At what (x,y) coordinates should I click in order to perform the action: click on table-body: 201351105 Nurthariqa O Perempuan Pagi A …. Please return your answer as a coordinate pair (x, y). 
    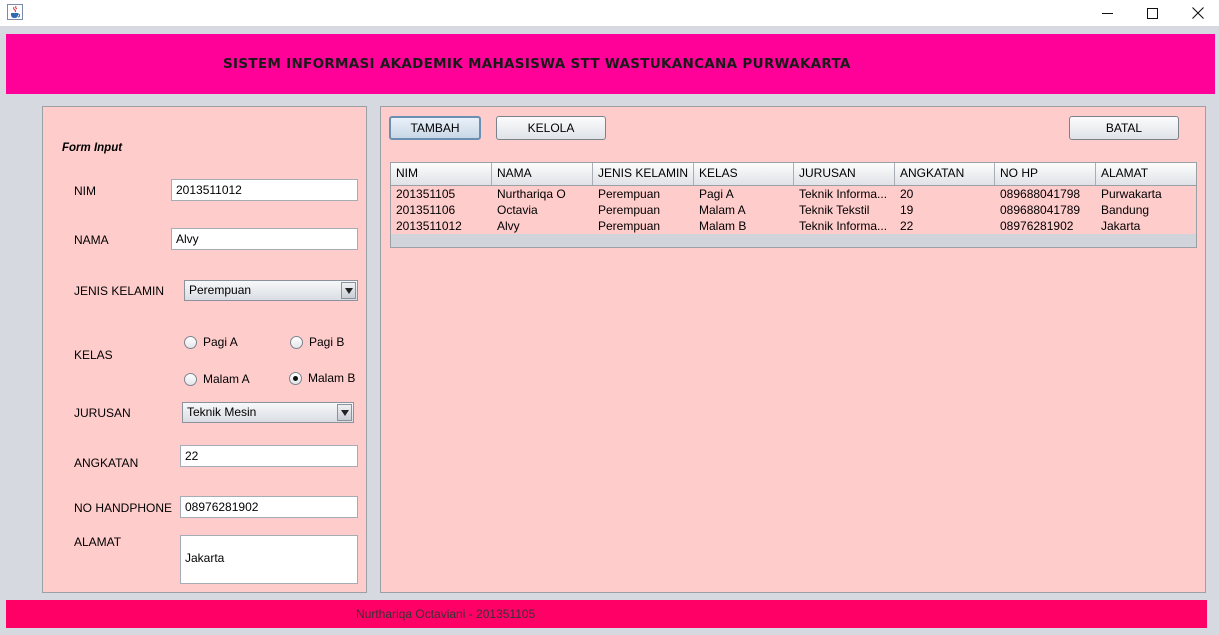
    Looking at the image, I should click on (793, 210).